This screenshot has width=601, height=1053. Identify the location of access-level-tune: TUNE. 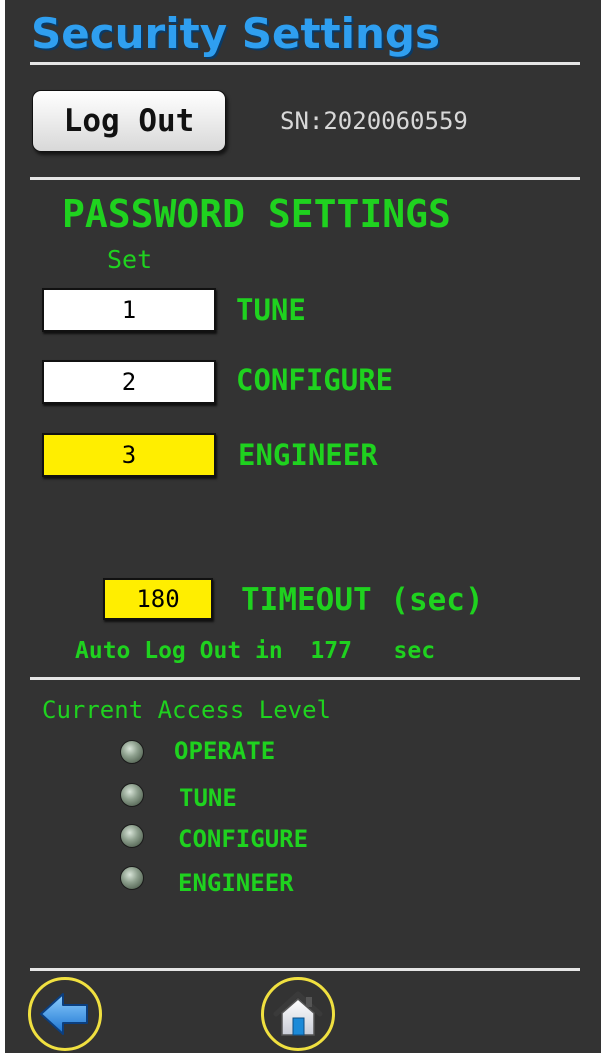
(208, 798).